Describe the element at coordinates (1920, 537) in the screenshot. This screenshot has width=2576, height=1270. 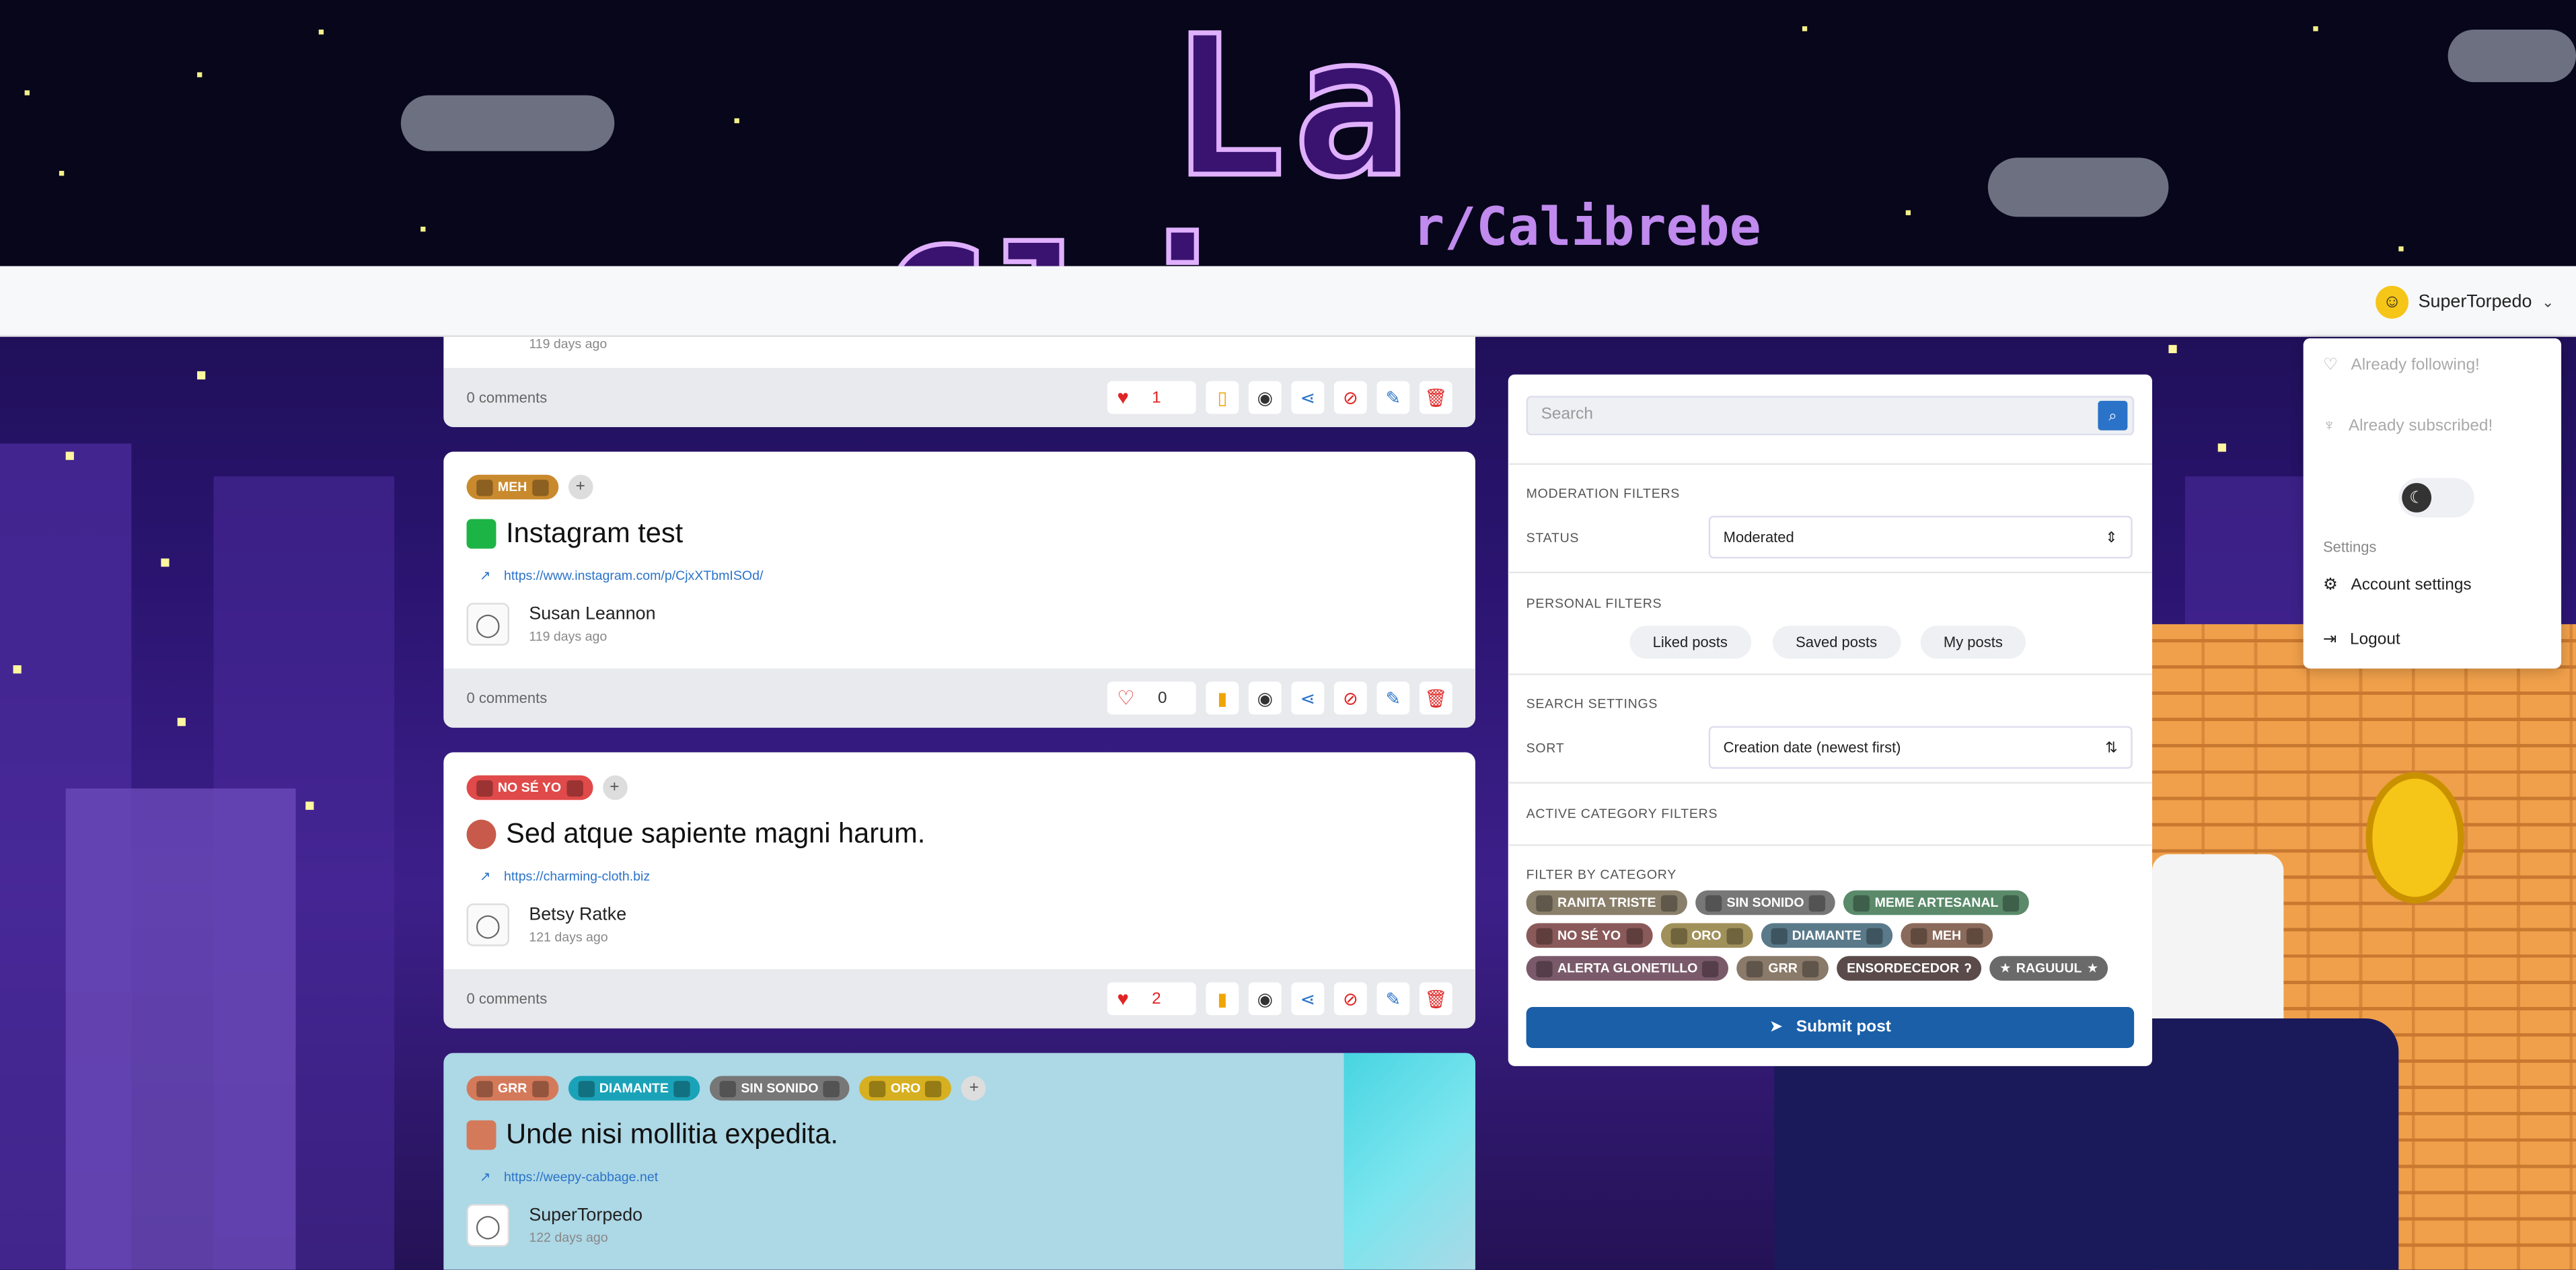
I see `status-select: Moderated ⇕` at that location.